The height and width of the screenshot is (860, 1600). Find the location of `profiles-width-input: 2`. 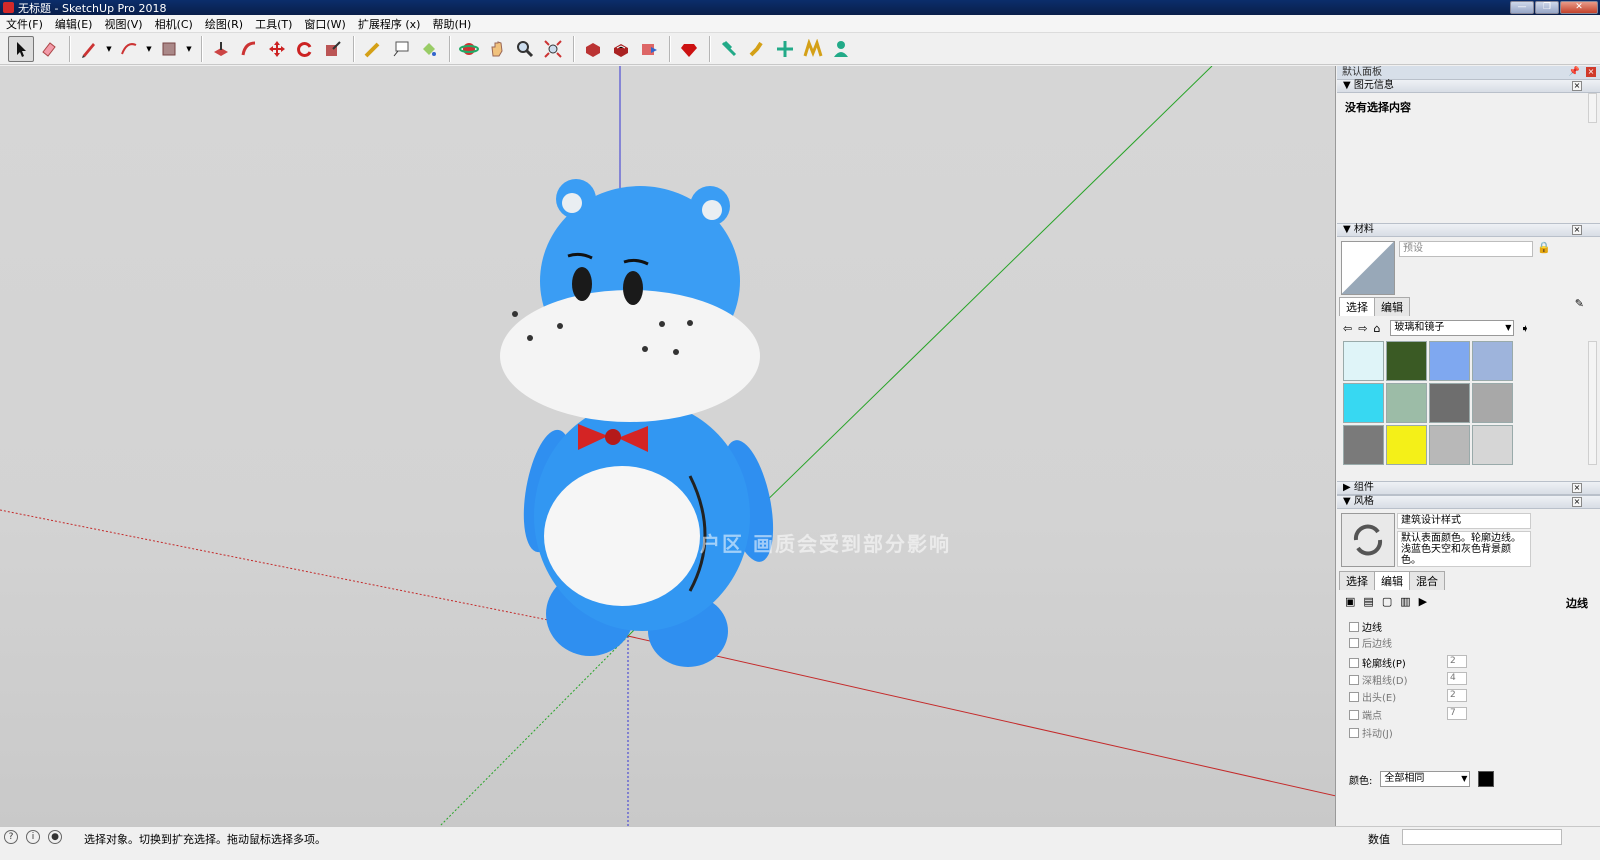

profiles-width-input: 2 is located at coordinates (1457, 661).